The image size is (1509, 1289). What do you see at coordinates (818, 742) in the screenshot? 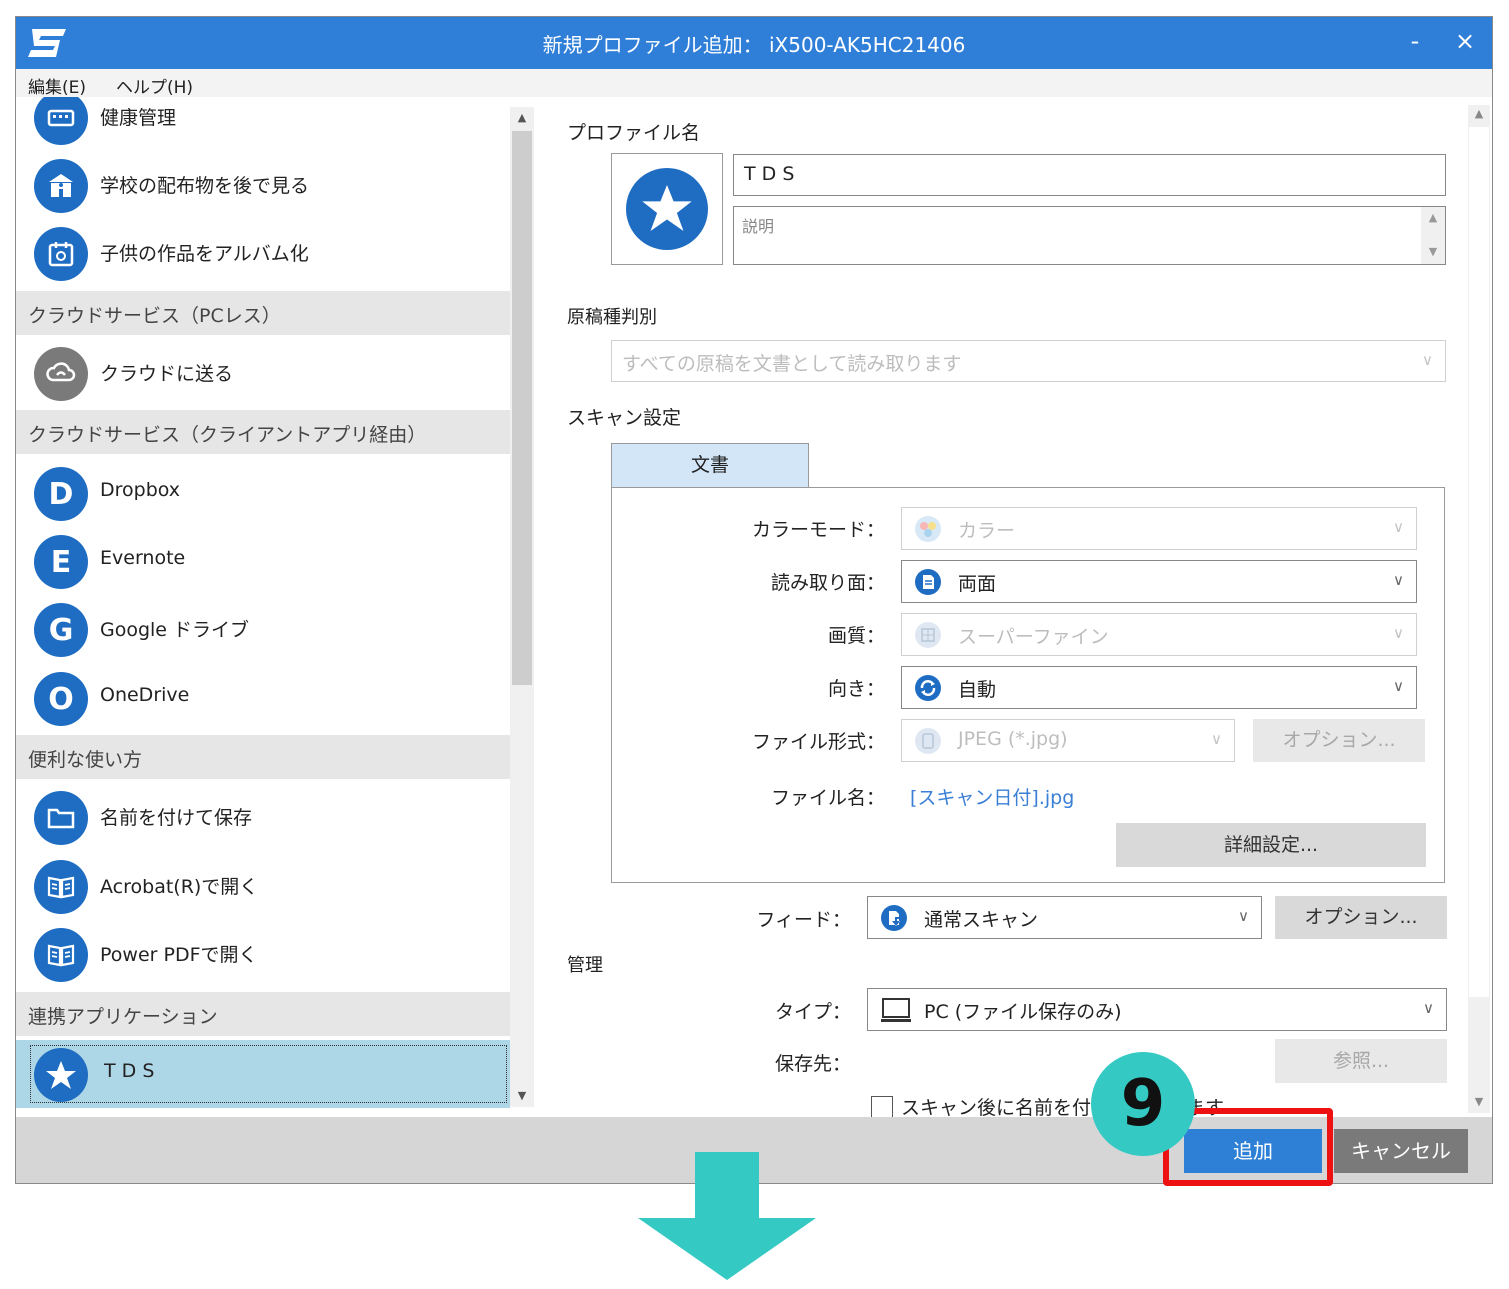
I see `file-format-label: ファイル形式：` at bounding box center [818, 742].